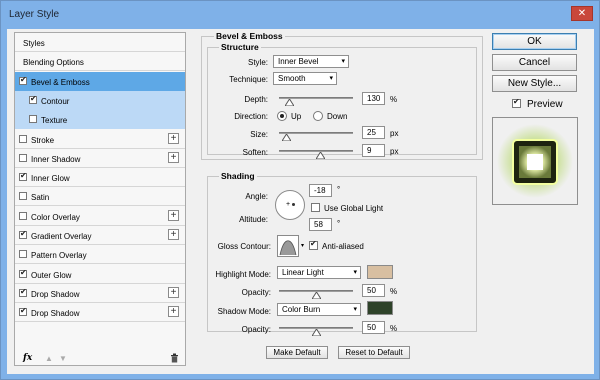  What do you see at coordinates (373, 290) in the screenshot?
I see `highlight-opacity-input: 50` at bounding box center [373, 290].